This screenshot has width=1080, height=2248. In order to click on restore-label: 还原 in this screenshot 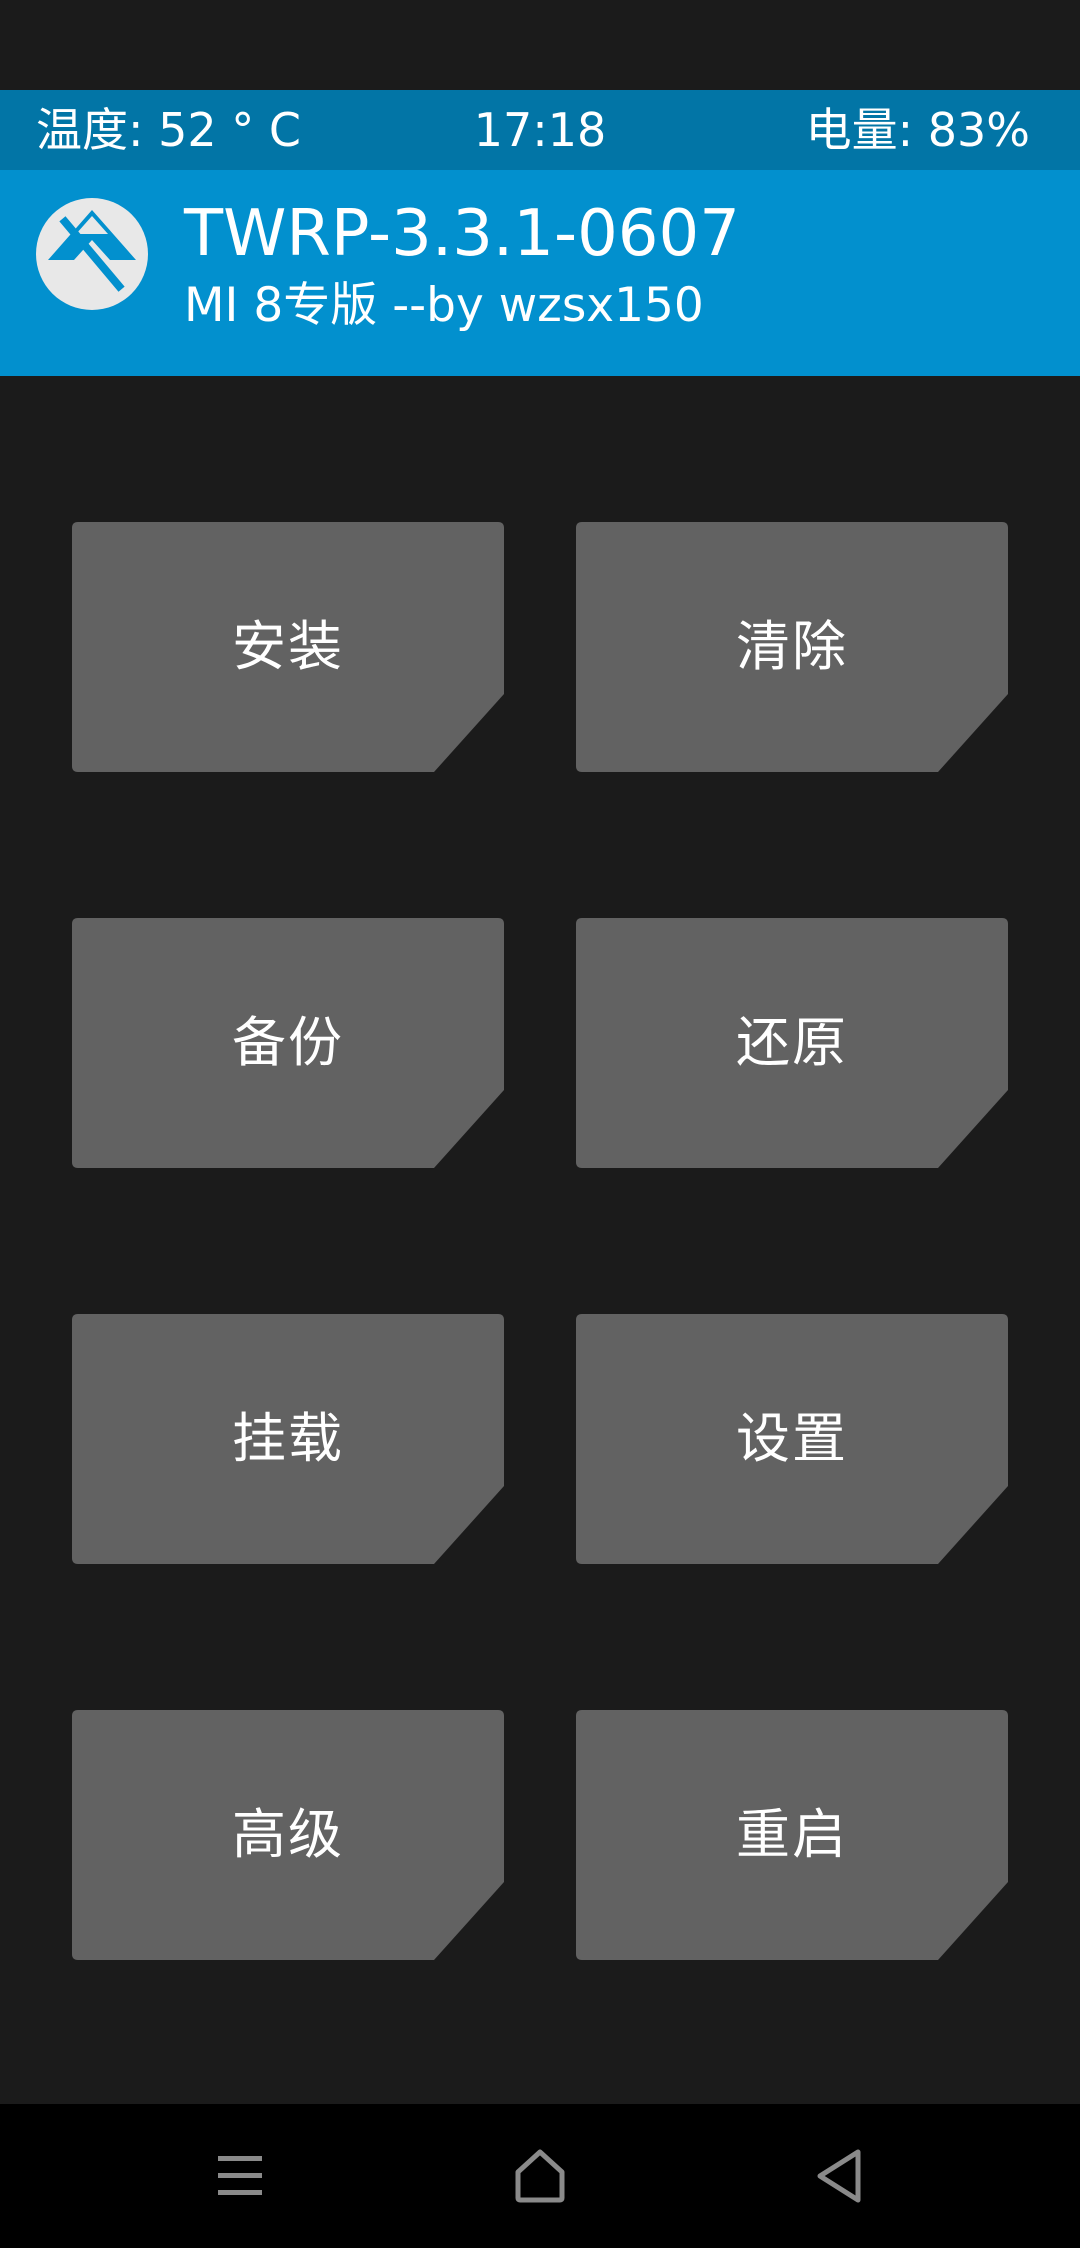, I will do `click(792, 1042)`.